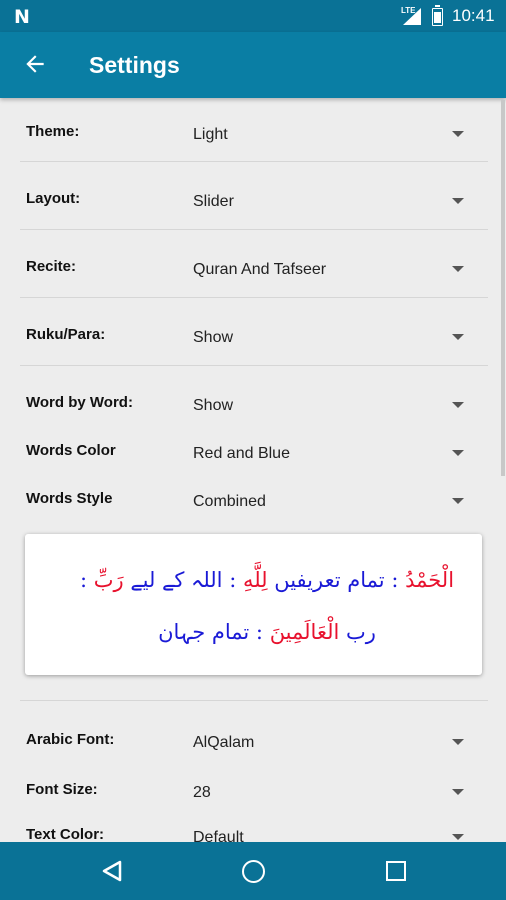  I want to click on navigation-bar, so click(253, 871).